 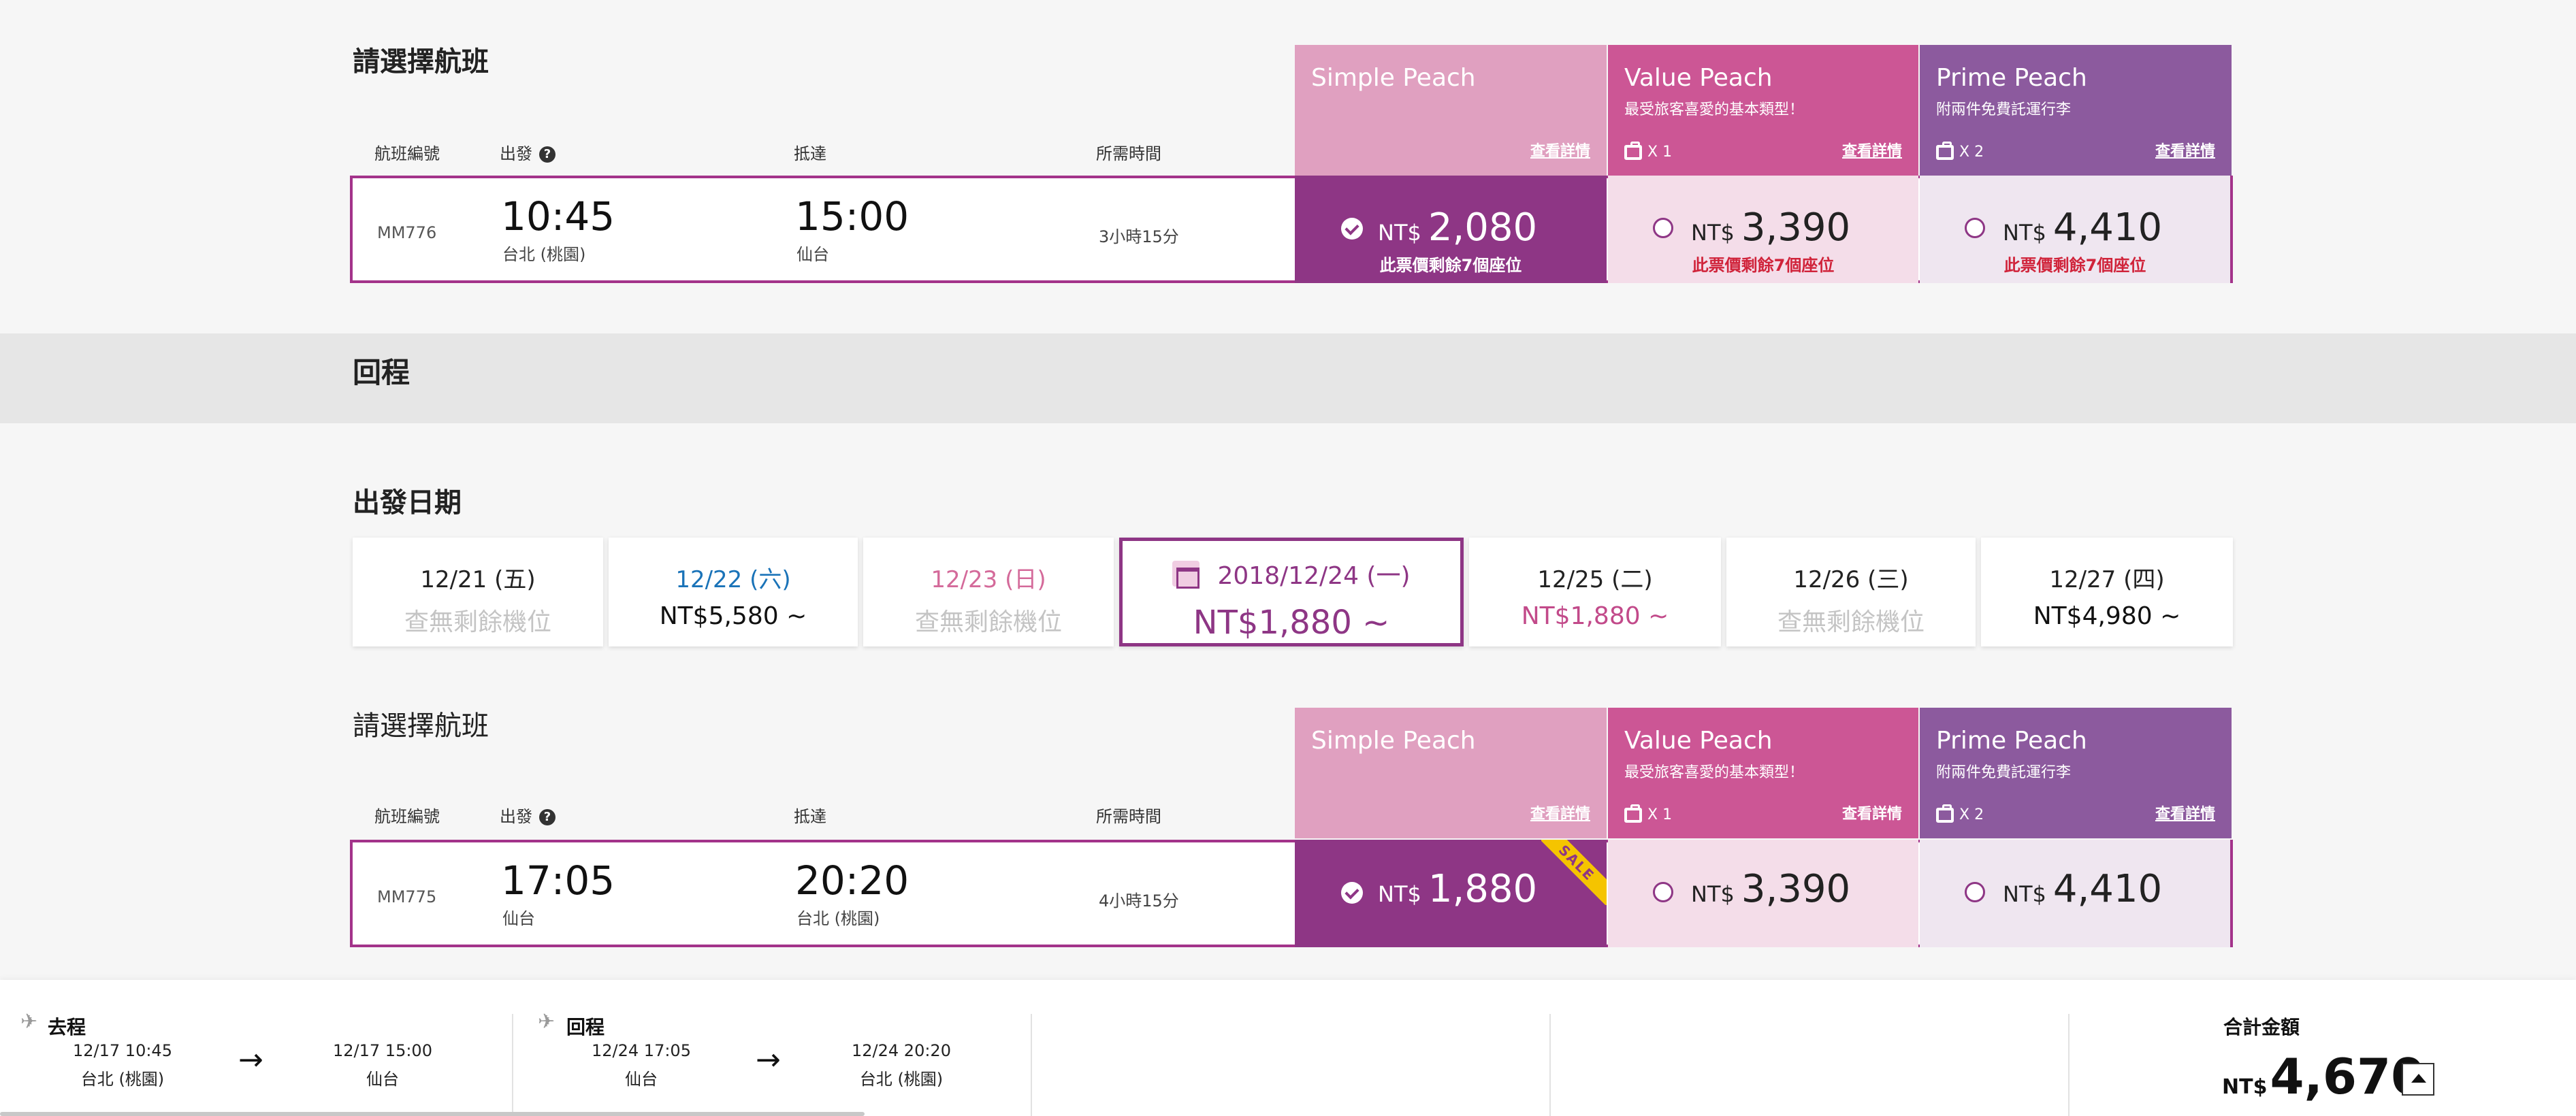 I want to click on active-date: 2018/12/24 (一), so click(x=1314, y=576).